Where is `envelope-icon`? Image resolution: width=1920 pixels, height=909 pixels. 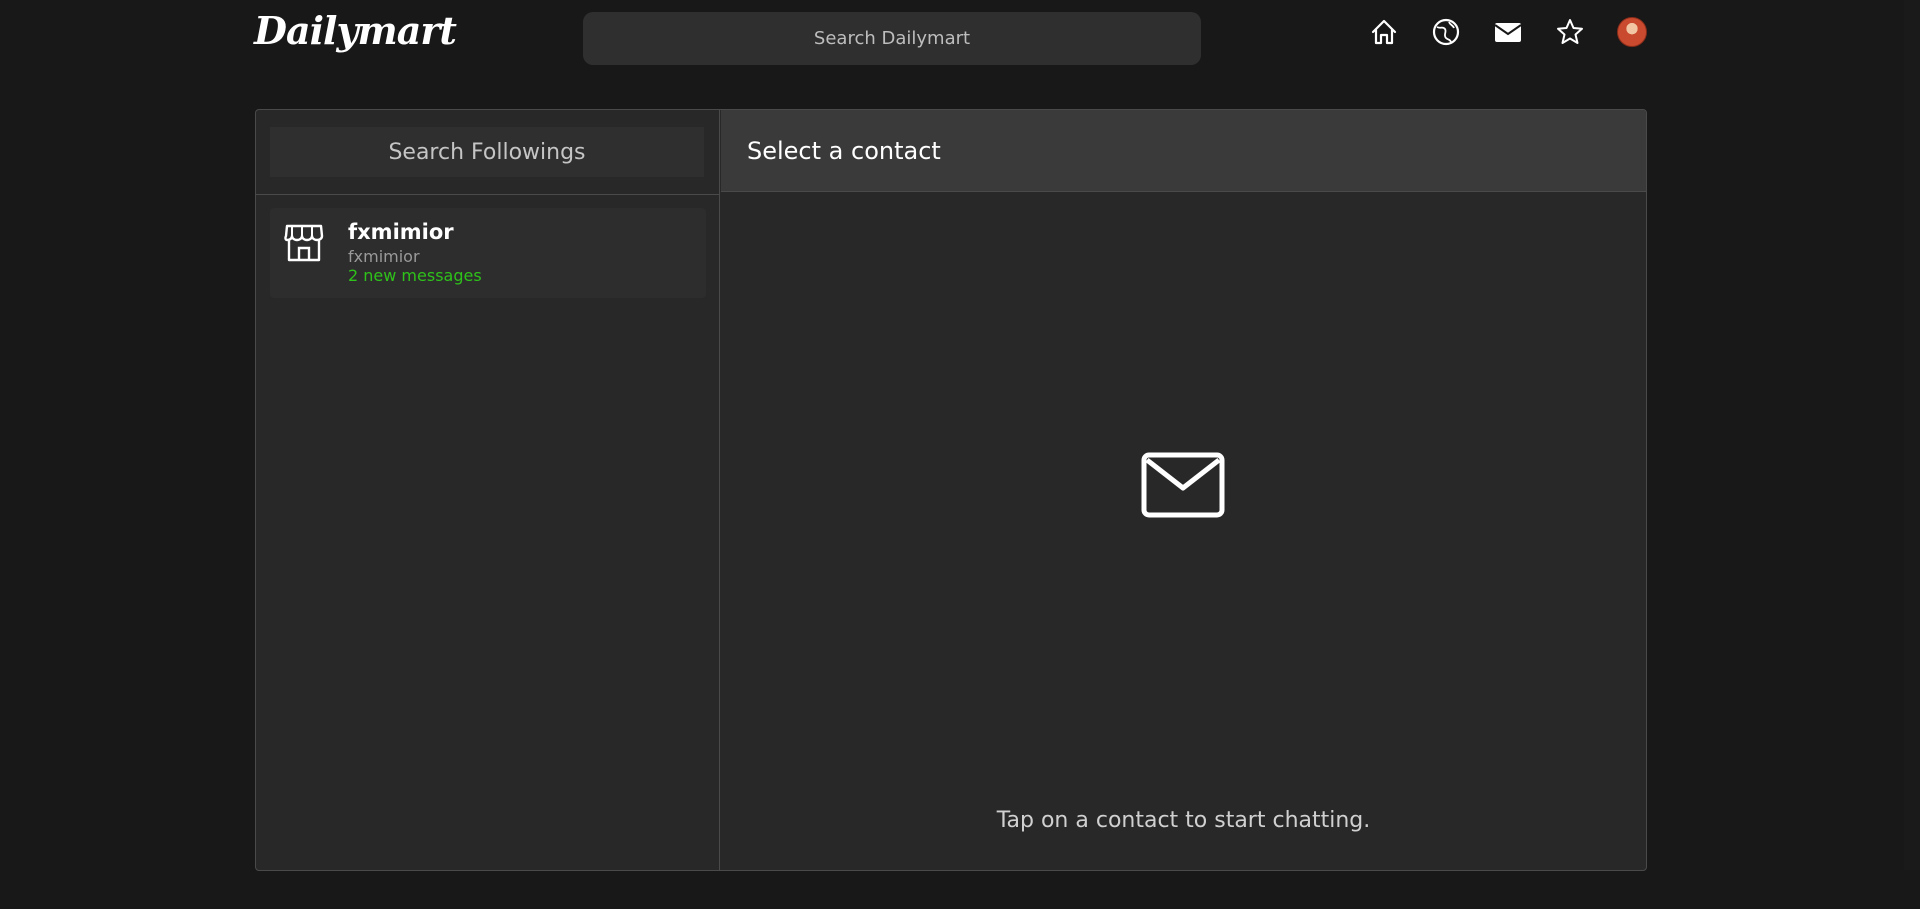
envelope-icon is located at coordinates (1183, 485).